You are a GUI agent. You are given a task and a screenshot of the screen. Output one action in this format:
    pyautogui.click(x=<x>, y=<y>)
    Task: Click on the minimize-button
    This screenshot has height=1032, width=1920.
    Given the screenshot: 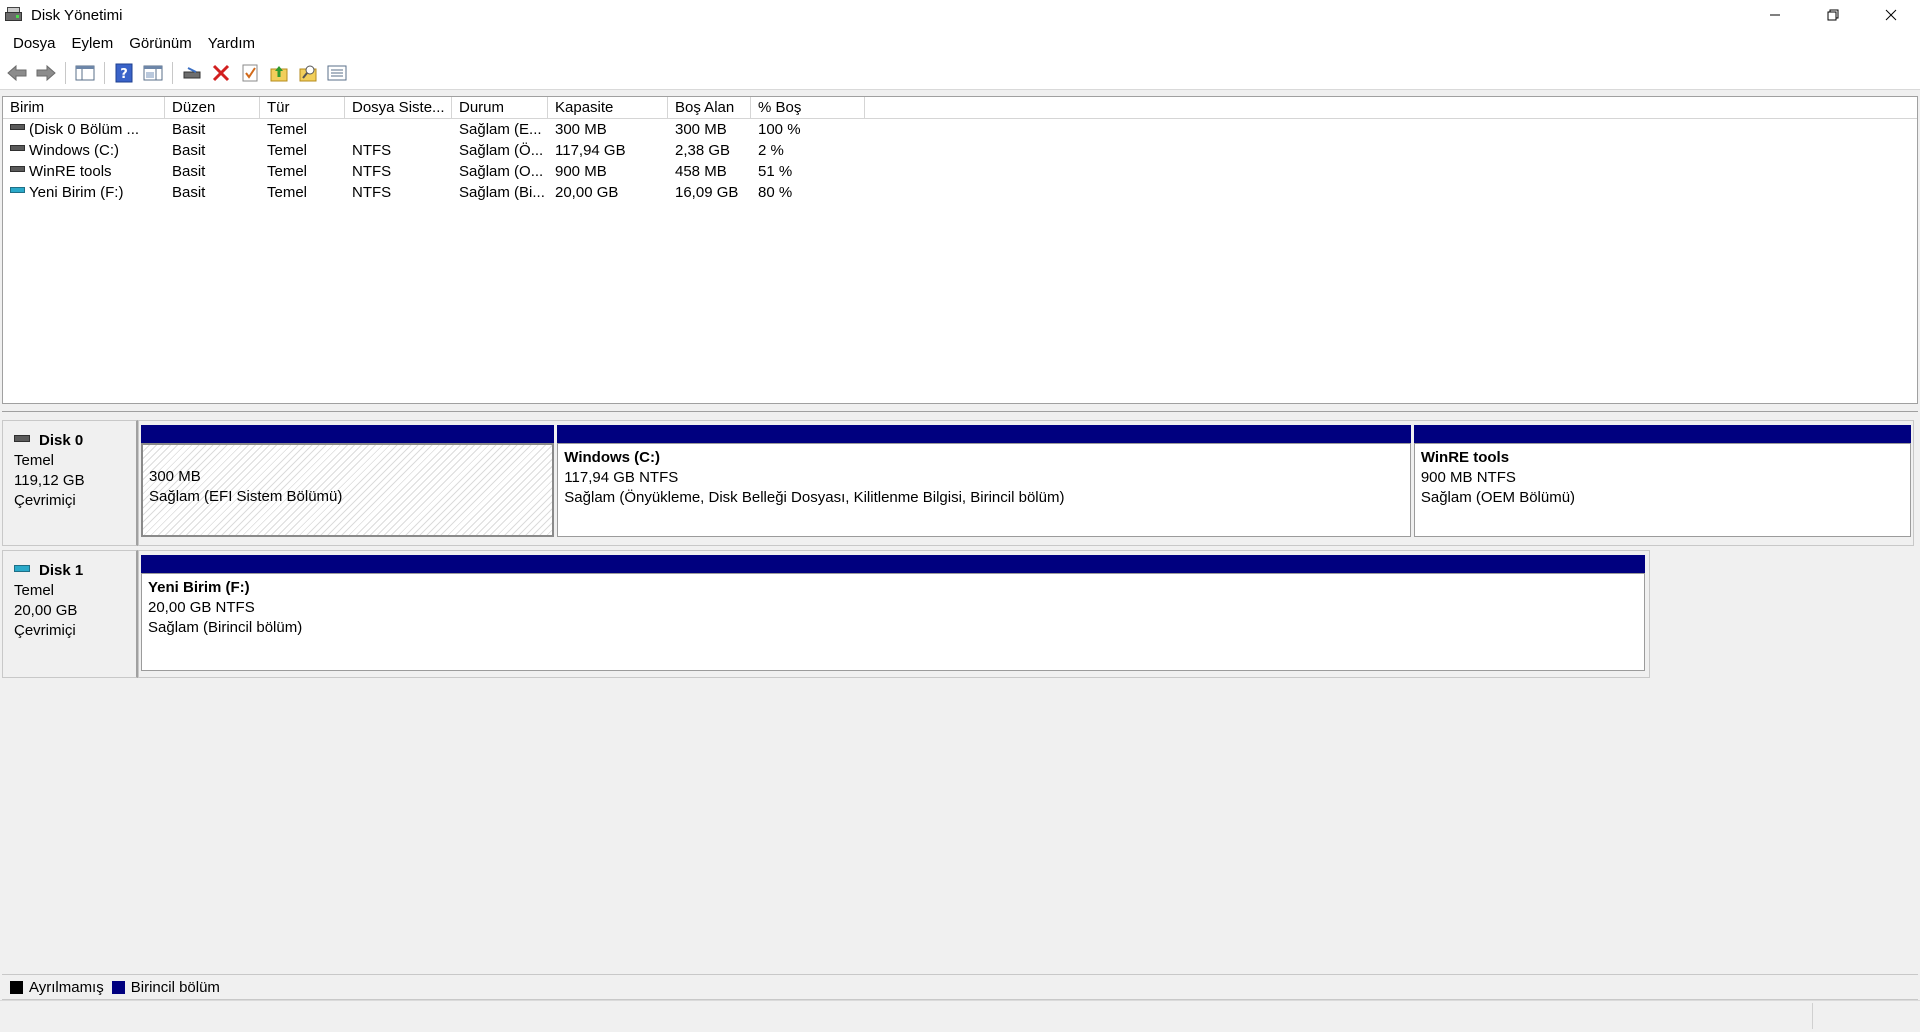 What is the action you would take?
    pyautogui.click(x=1775, y=15)
    